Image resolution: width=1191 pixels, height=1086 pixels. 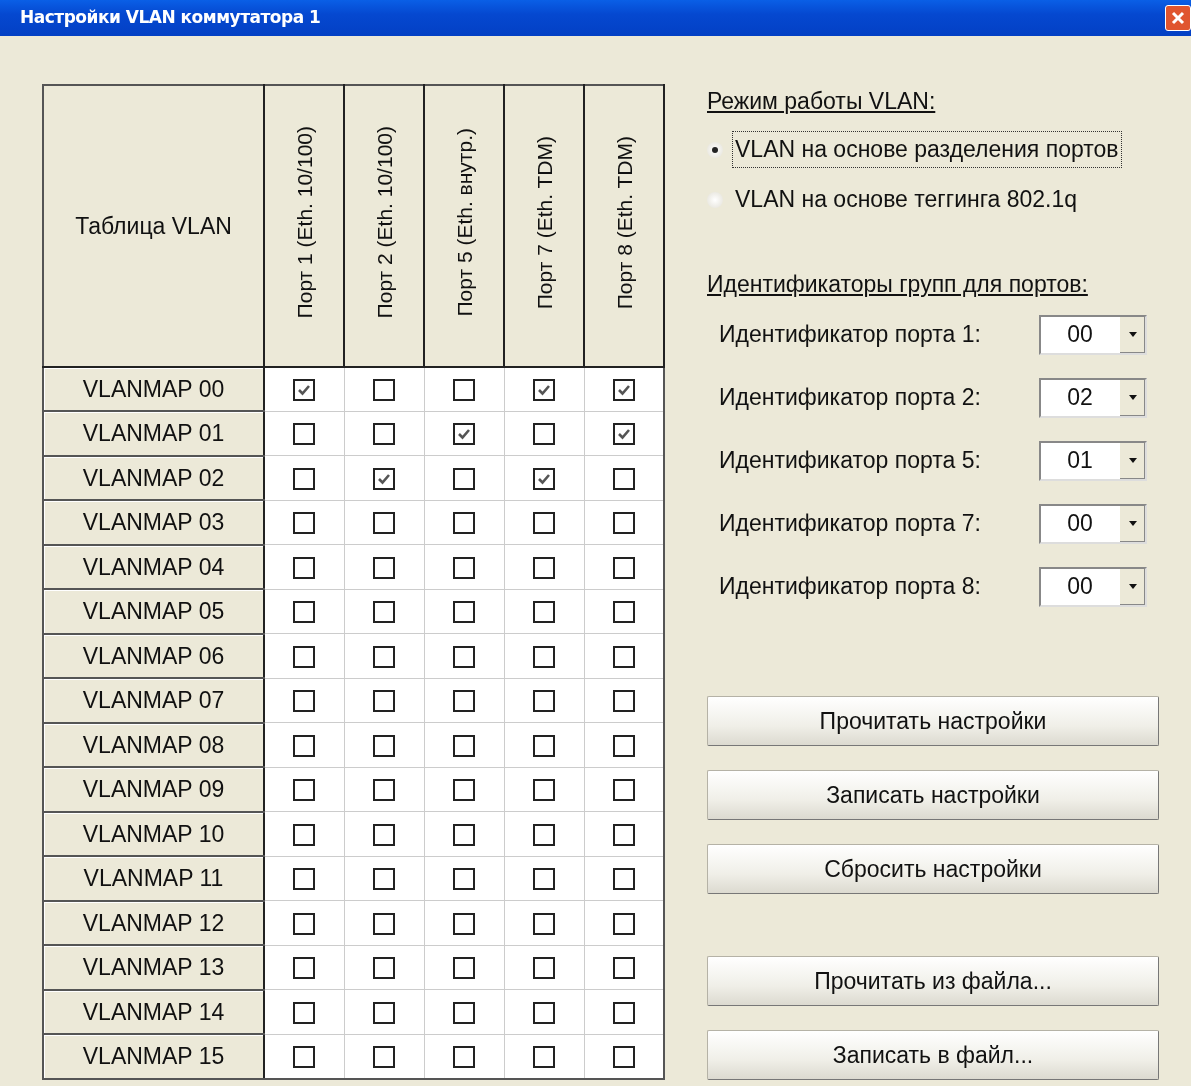 I want to click on dropdown-field: 01, so click(x=1093, y=460).